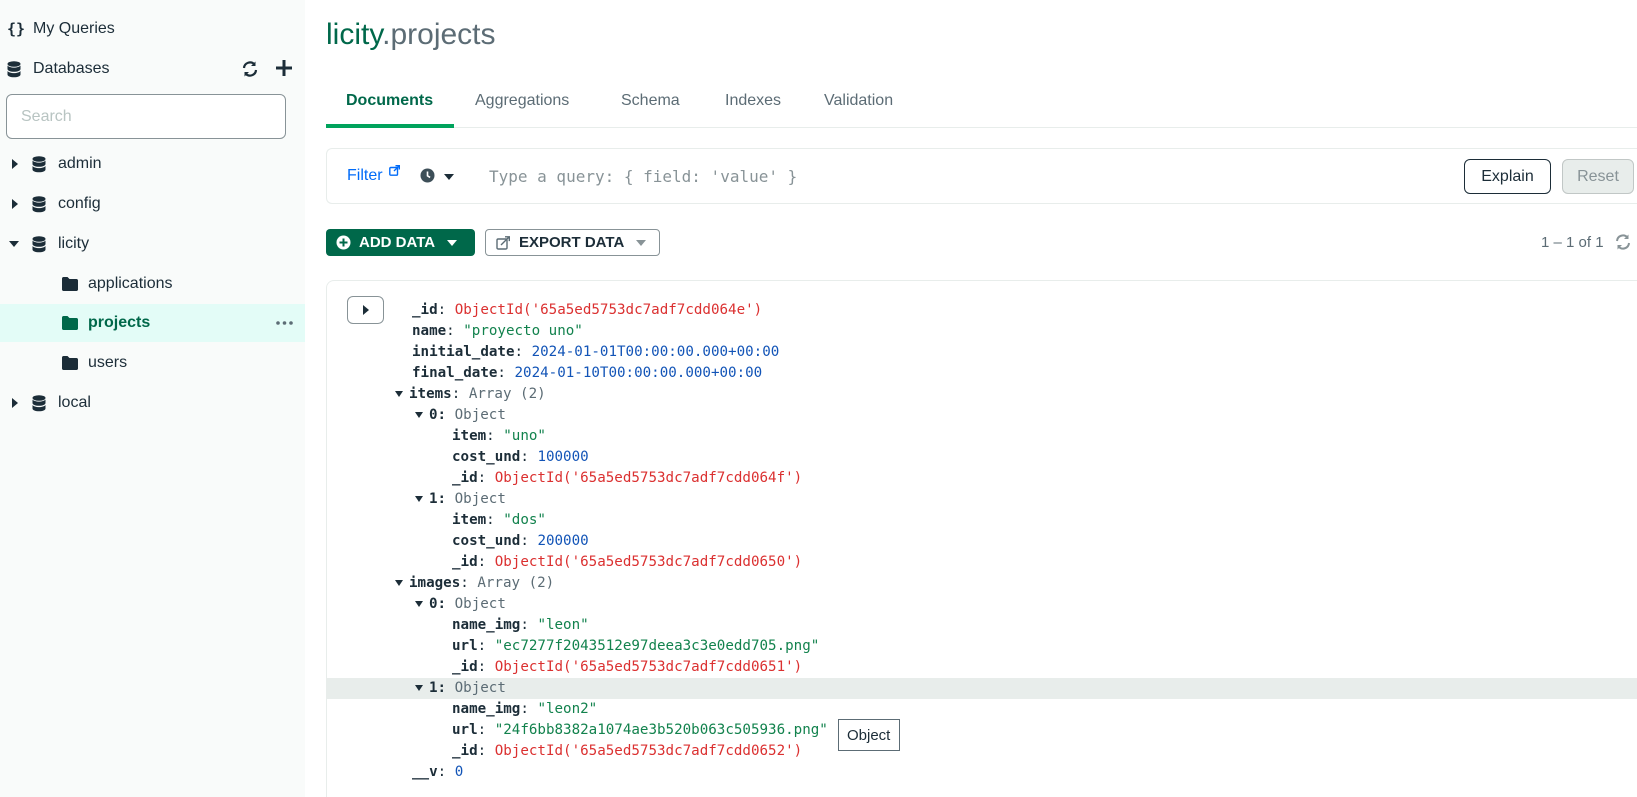  What do you see at coordinates (152, 403) in the screenshot?
I see `sidebar-item-local: local` at bounding box center [152, 403].